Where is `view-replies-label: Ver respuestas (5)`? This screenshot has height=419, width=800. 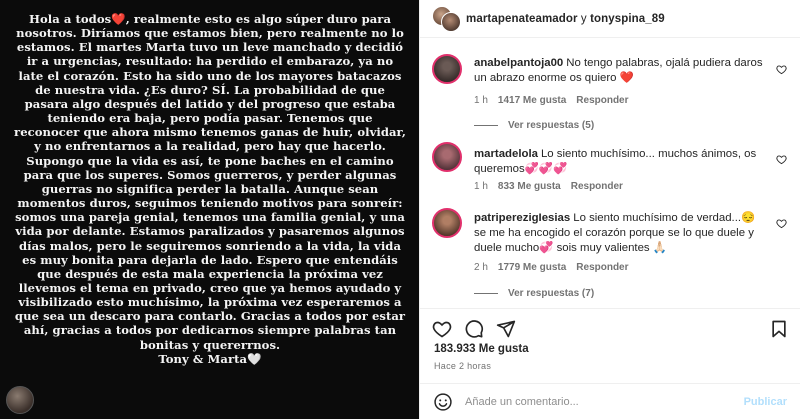 view-replies-label: Ver respuestas (5) is located at coordinates (551, 125).